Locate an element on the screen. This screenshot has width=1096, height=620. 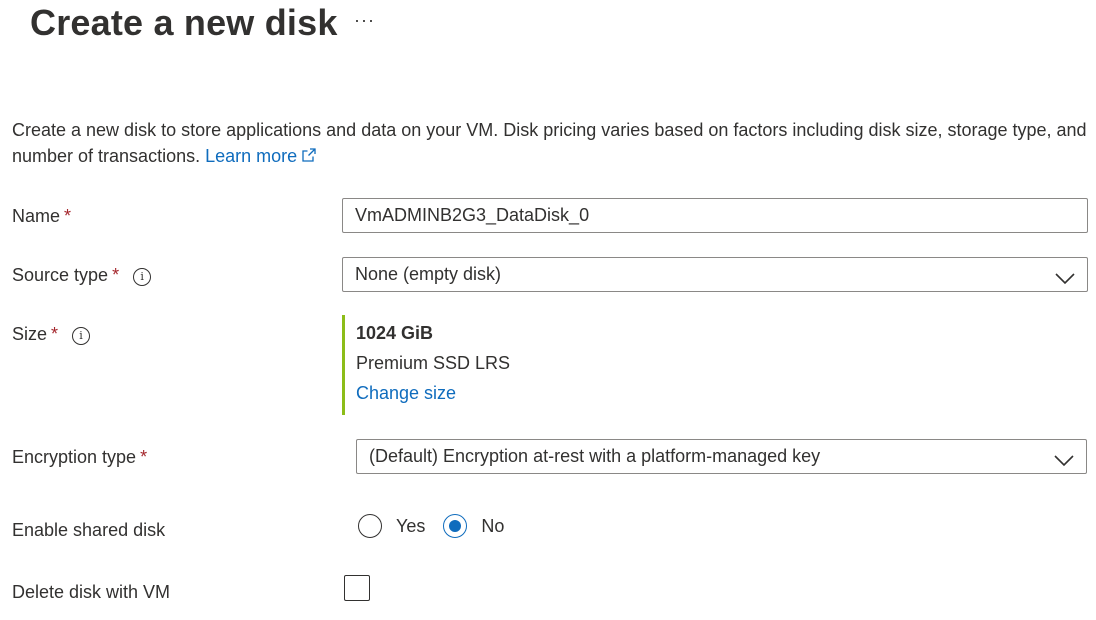
external-link-icon is located at coordinates (309, 157).